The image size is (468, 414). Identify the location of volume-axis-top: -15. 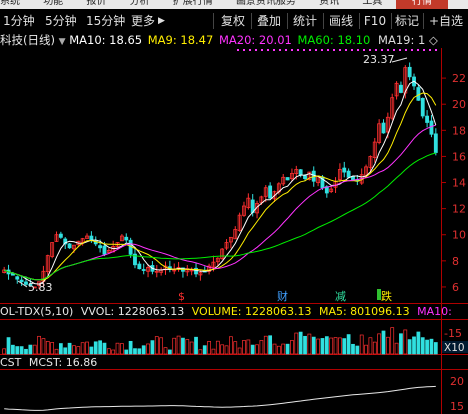
(453, 333).